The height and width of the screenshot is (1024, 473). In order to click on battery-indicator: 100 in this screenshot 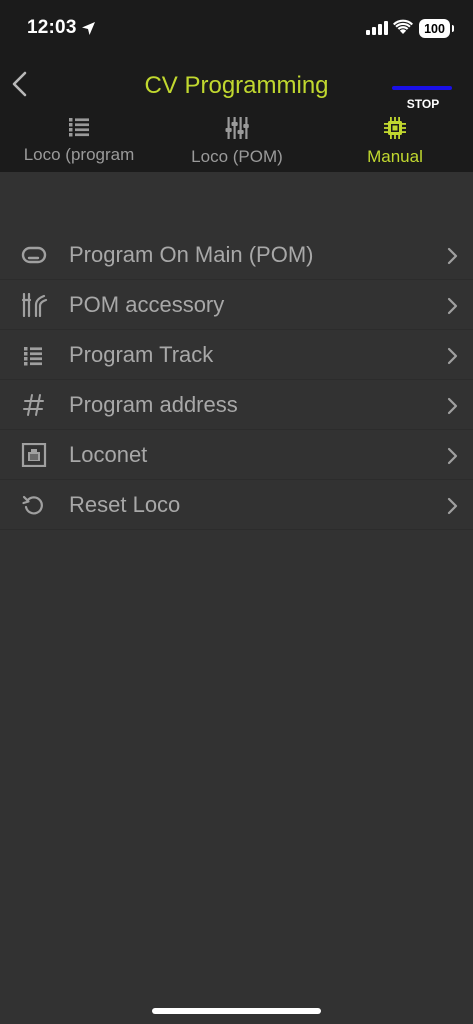, I will do `click(434, 28)`.